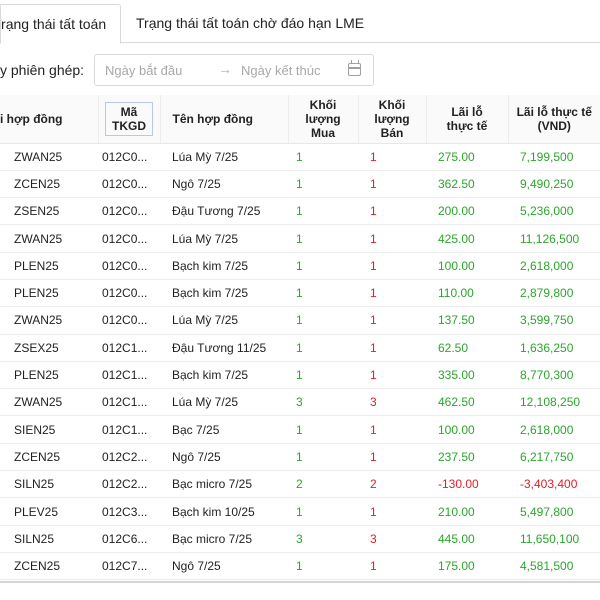  What do you see at coordinates (554, 293) in the screenshot?
I see `cell-lai-lo-vnd: 2,879,800` at bounding box center [554, 293].